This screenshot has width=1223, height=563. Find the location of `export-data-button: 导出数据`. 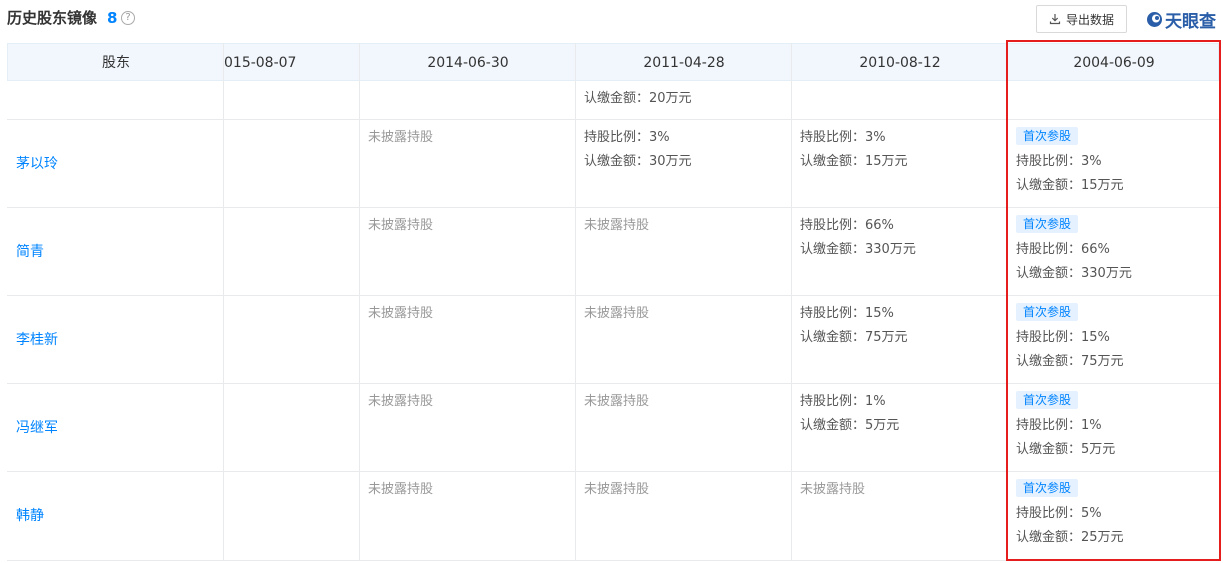

export-data-button: 导出数据 is located at coordinates (1081, 19).